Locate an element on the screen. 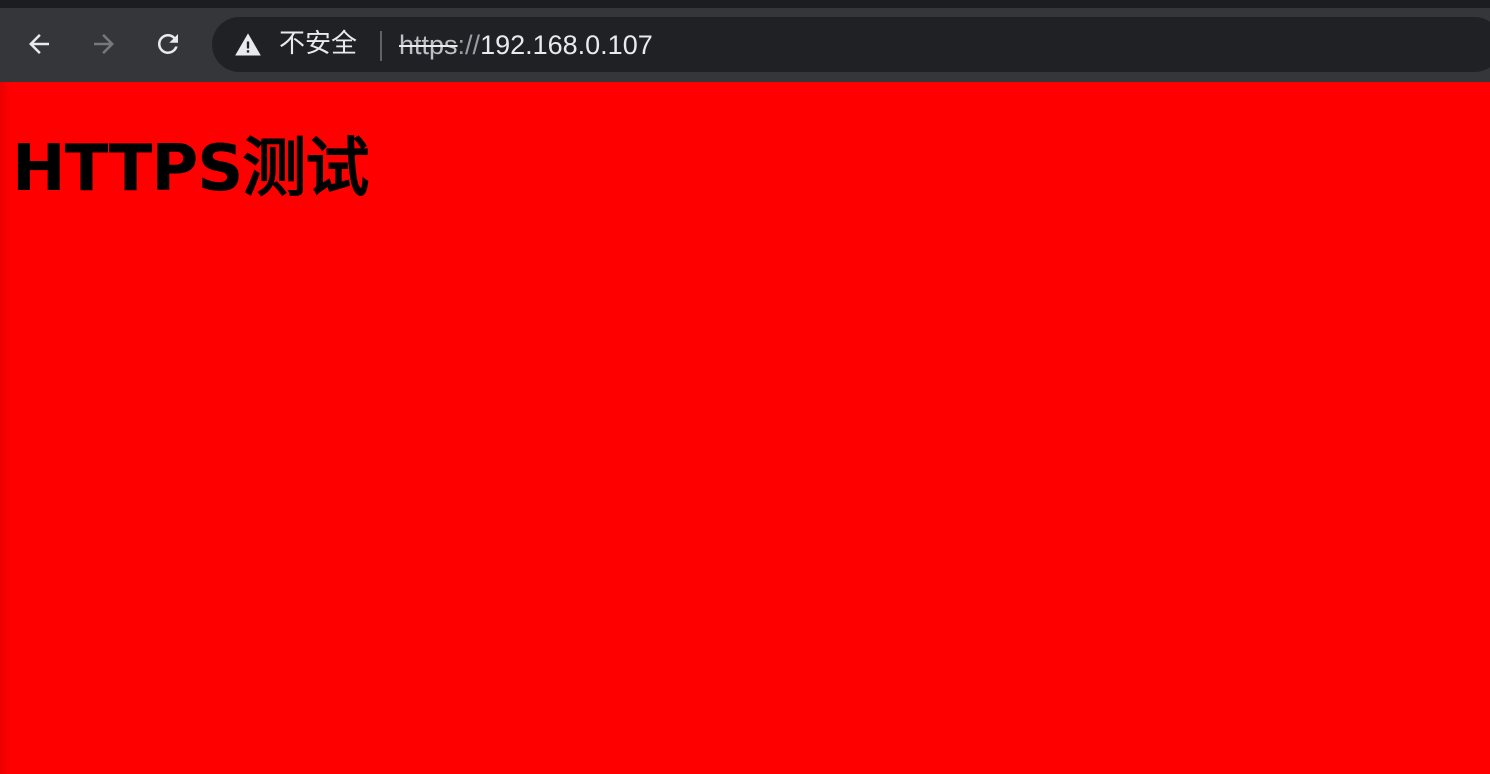 The width and height of the screenshot is (1490, 774). warning-triangle-icon is located at coordinates (248, 45).